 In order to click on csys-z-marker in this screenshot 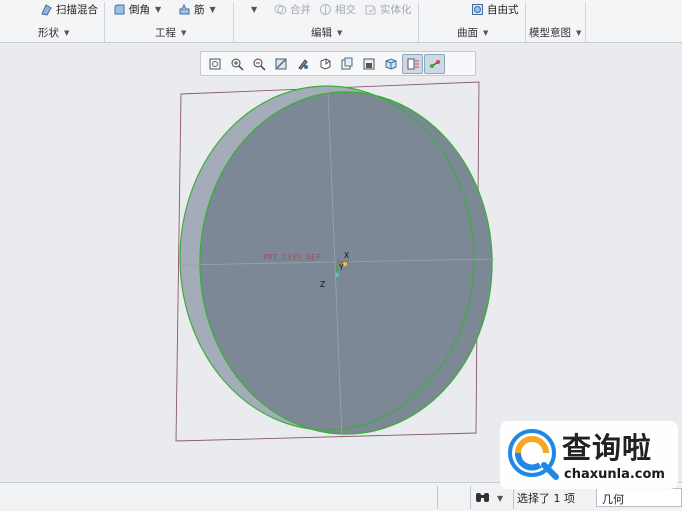, I will do `click(337, 275)`.